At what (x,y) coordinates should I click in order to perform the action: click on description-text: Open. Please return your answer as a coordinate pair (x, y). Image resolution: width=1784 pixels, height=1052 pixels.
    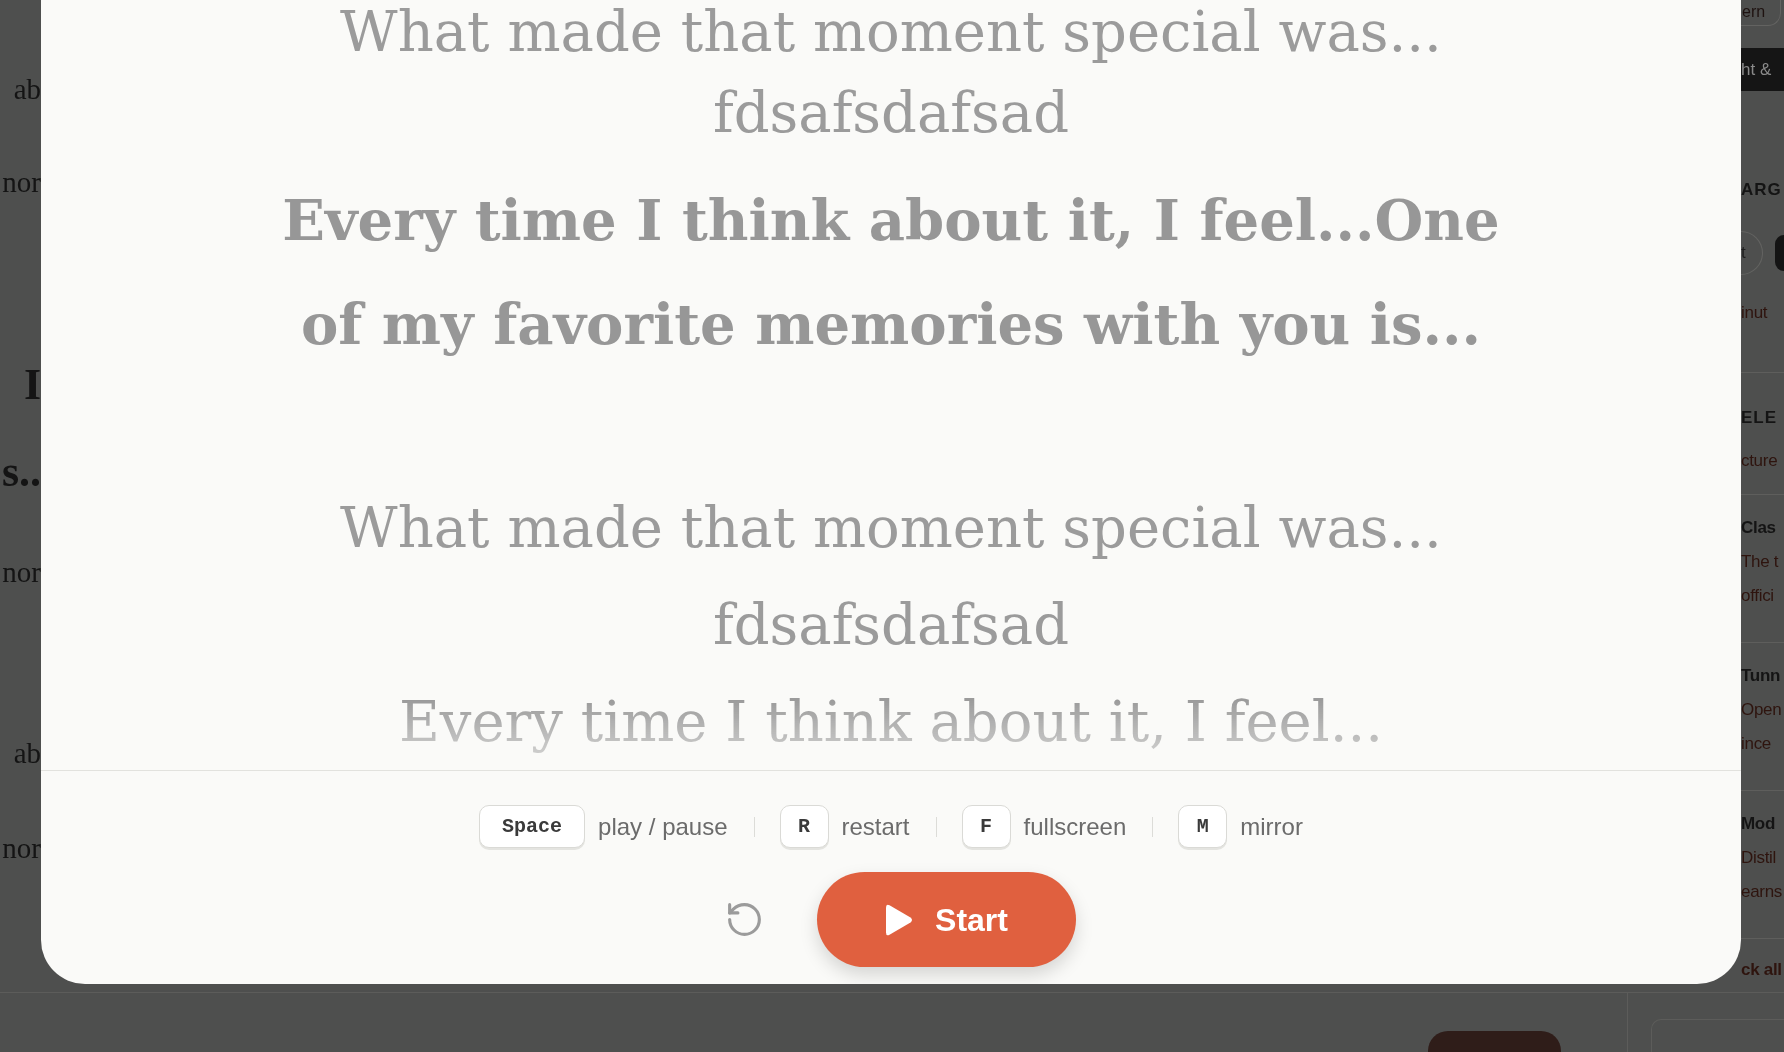
    Looking at the image, I should click on (1762, 710).